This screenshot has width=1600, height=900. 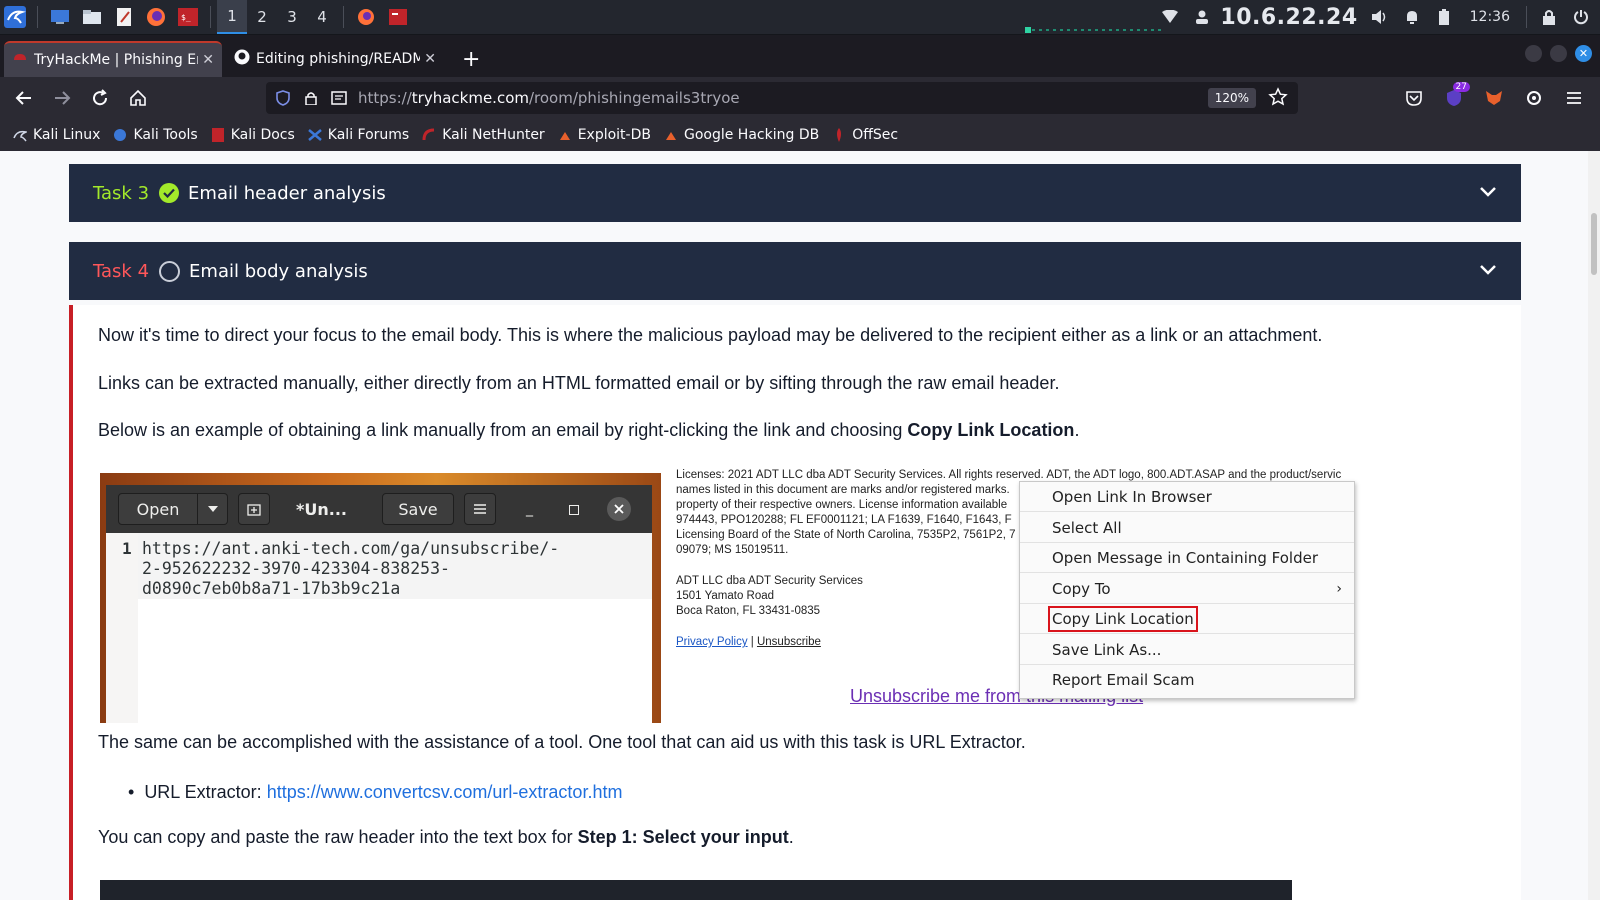 I want to click on bookmark-kali-linux: Kali Linux, so click(x=56, y=135).